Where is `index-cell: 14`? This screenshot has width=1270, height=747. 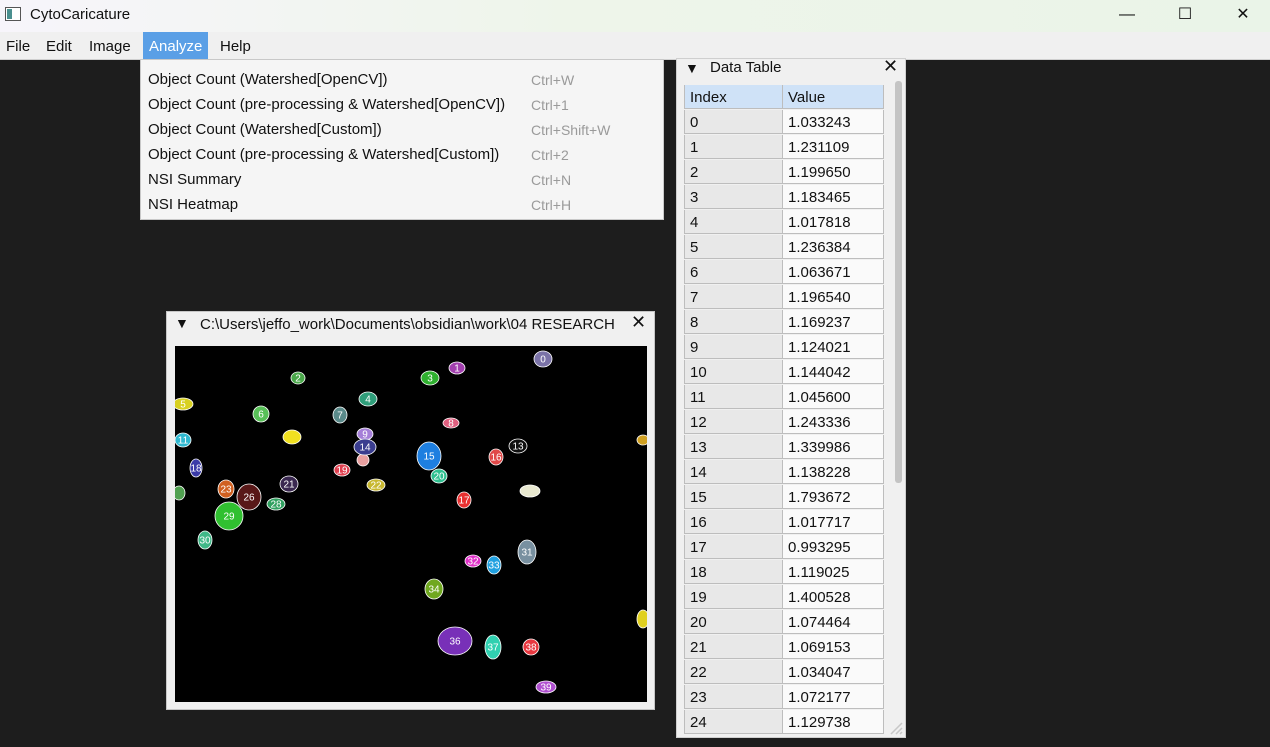
index-cell: 14 is located at coordinates (733, 472).